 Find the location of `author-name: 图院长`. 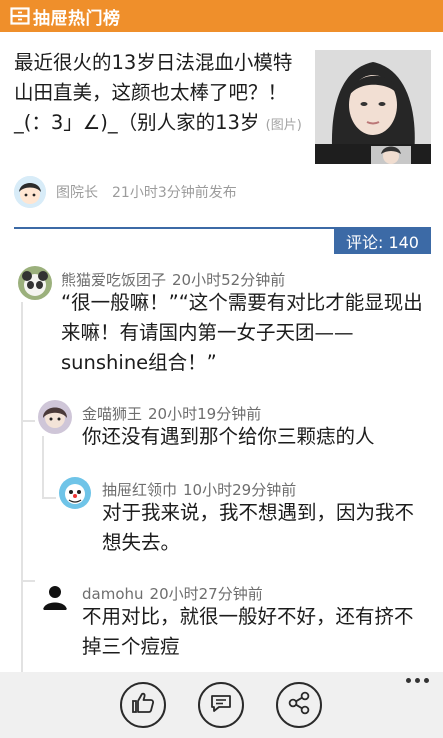

author-name: 图院长 is located at coordinates (77, 192).